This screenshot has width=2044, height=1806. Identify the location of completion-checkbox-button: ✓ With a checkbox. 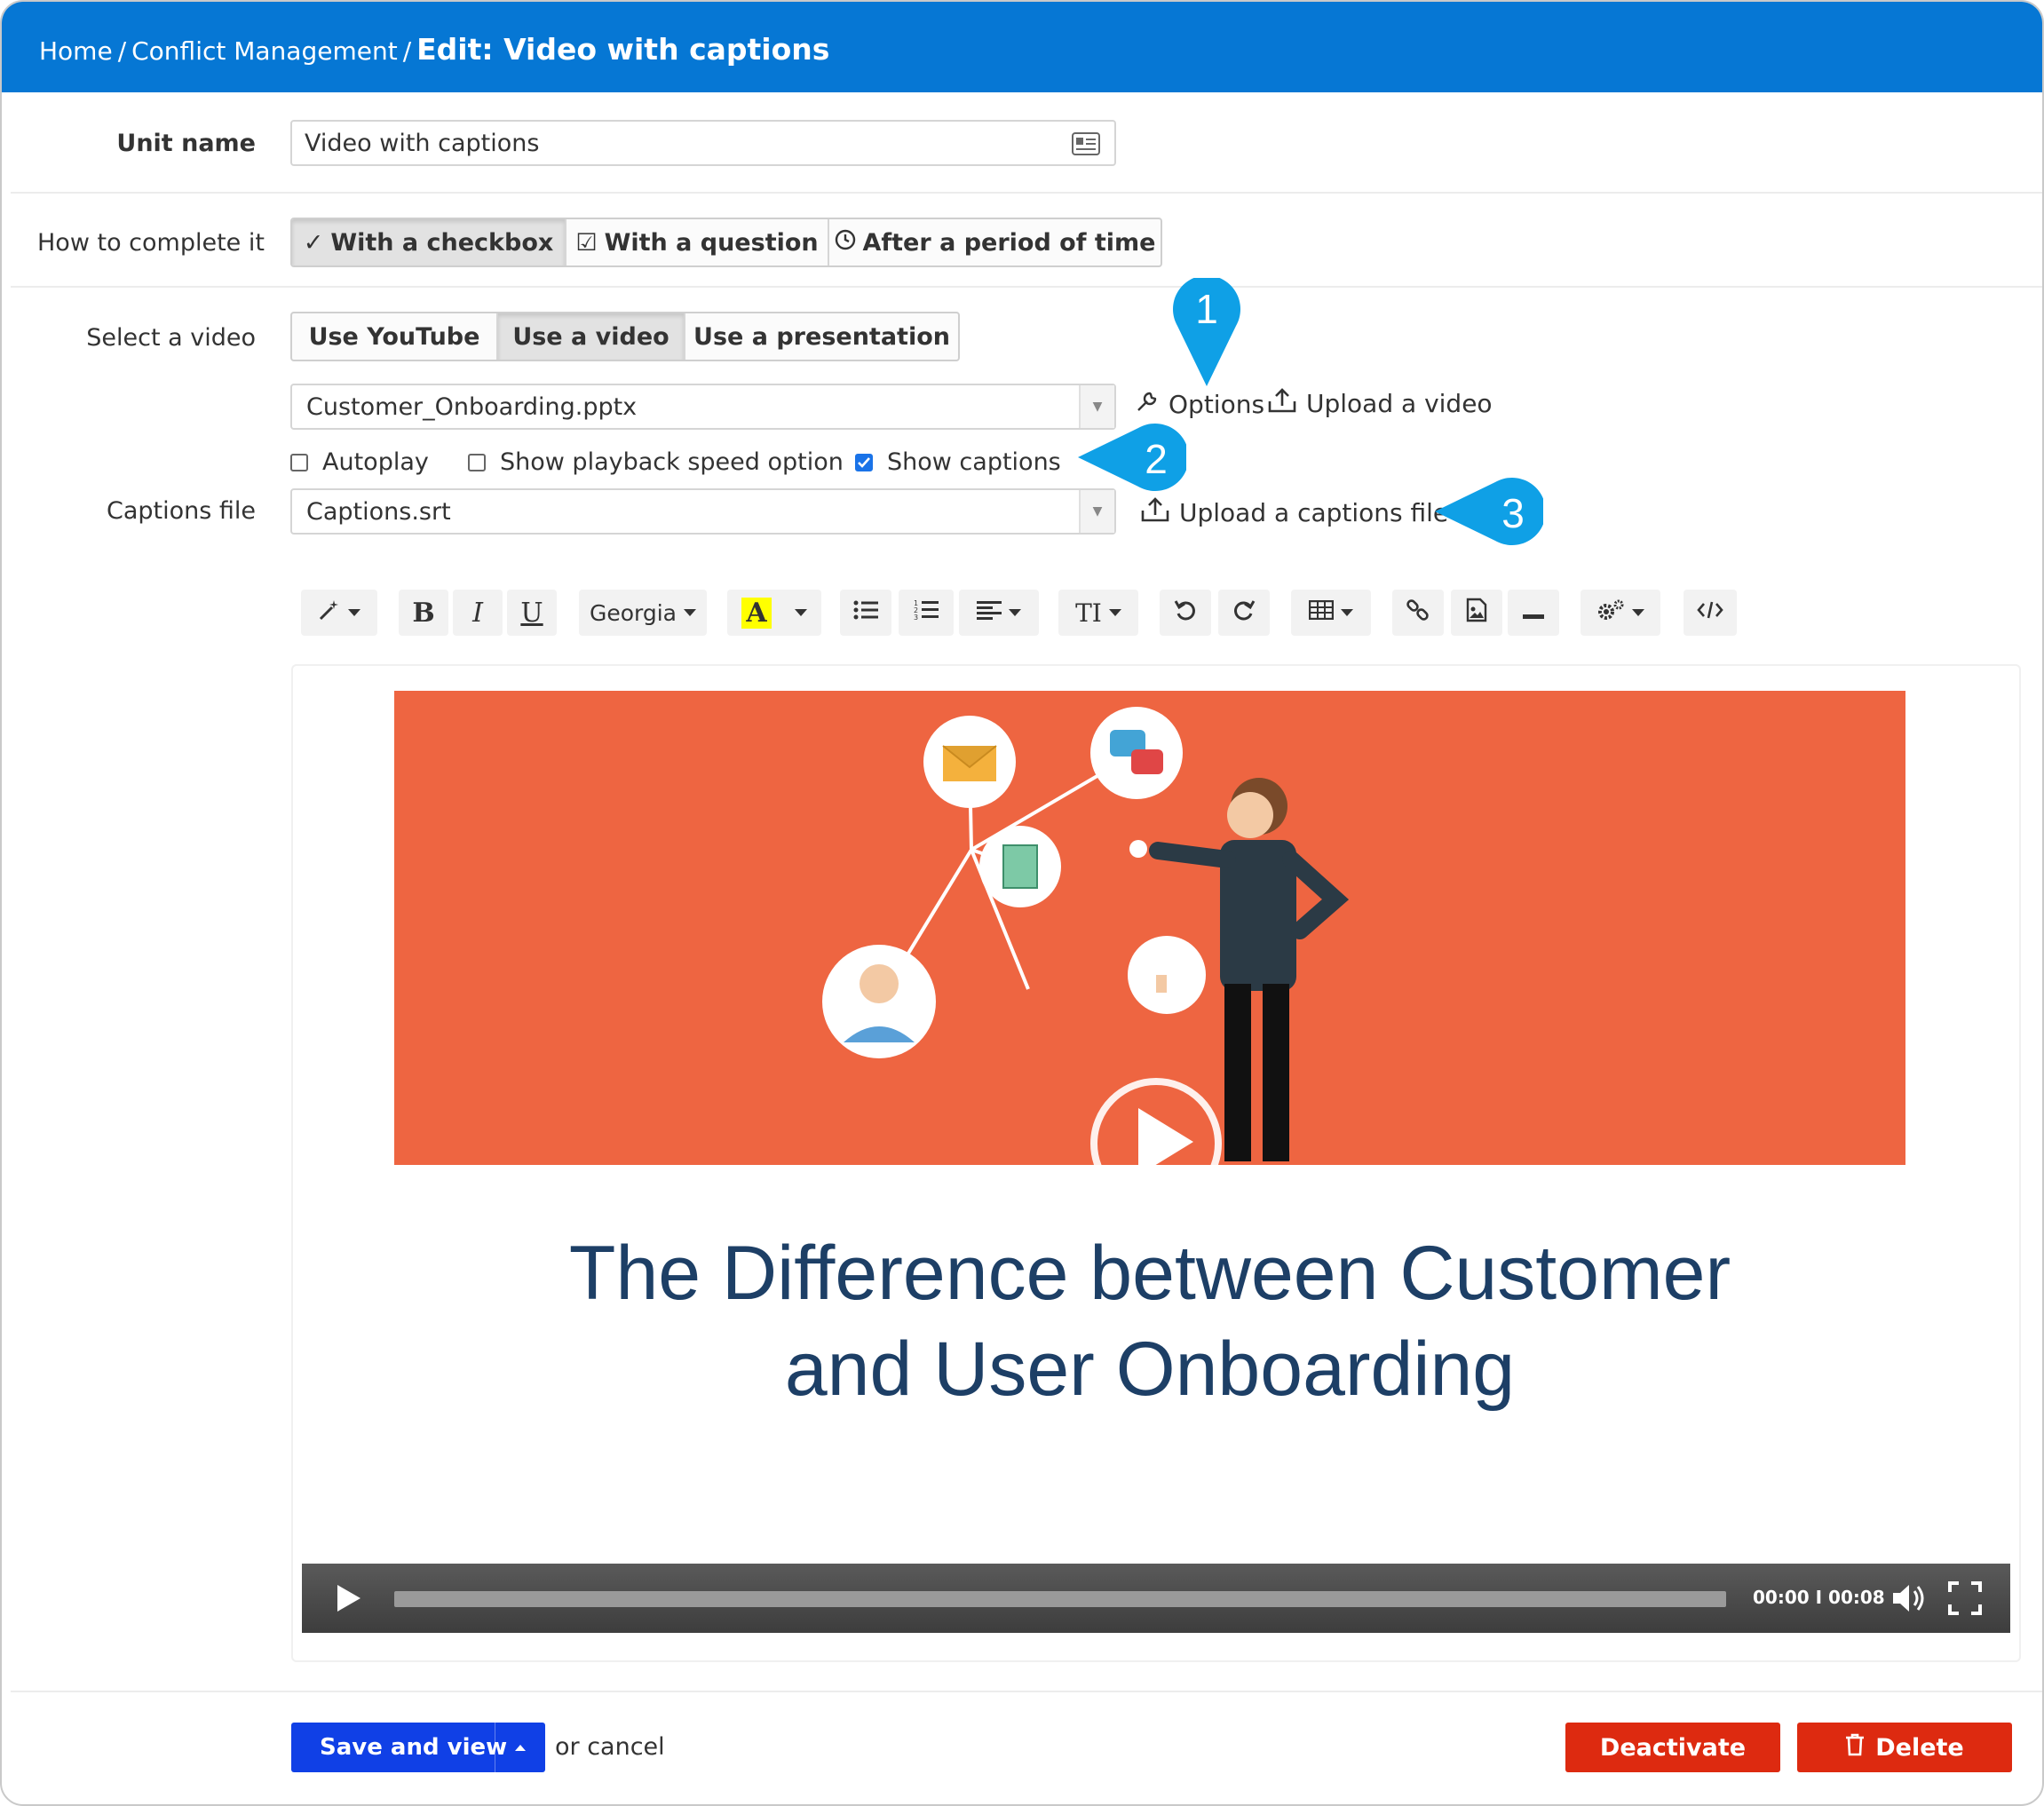
(429, 242).